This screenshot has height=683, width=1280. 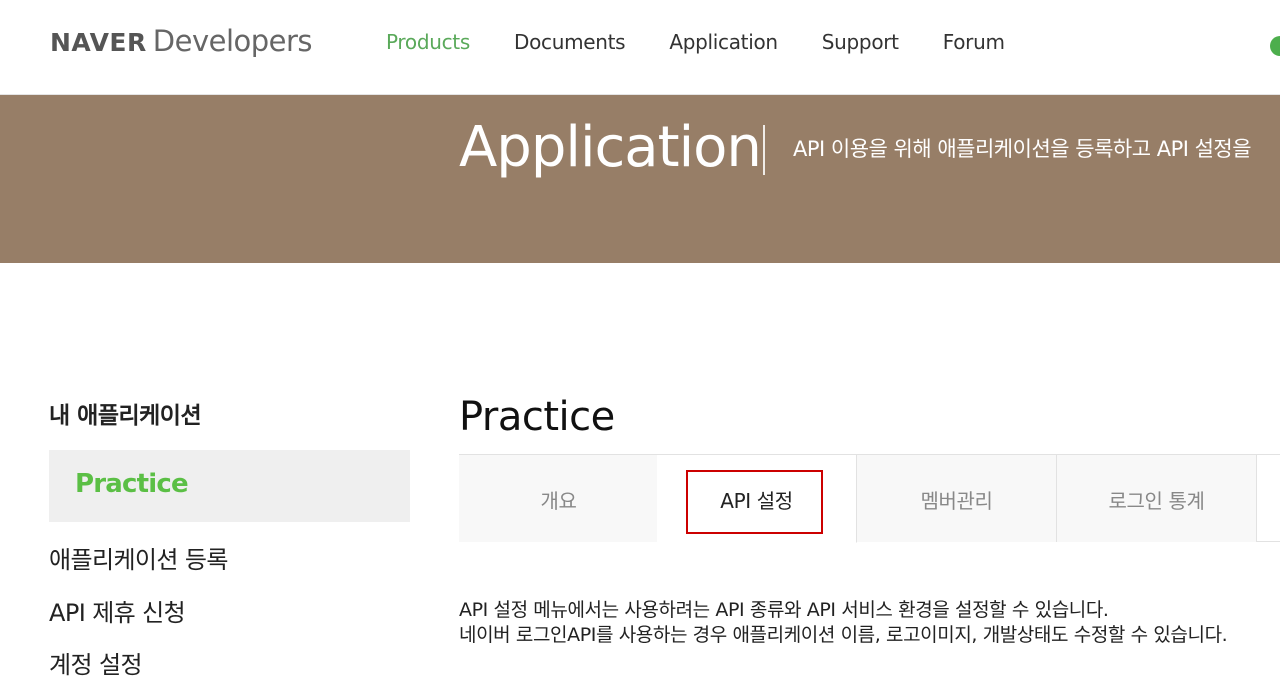 I want to click on nav-support: Support, so click(x=860, y=42).